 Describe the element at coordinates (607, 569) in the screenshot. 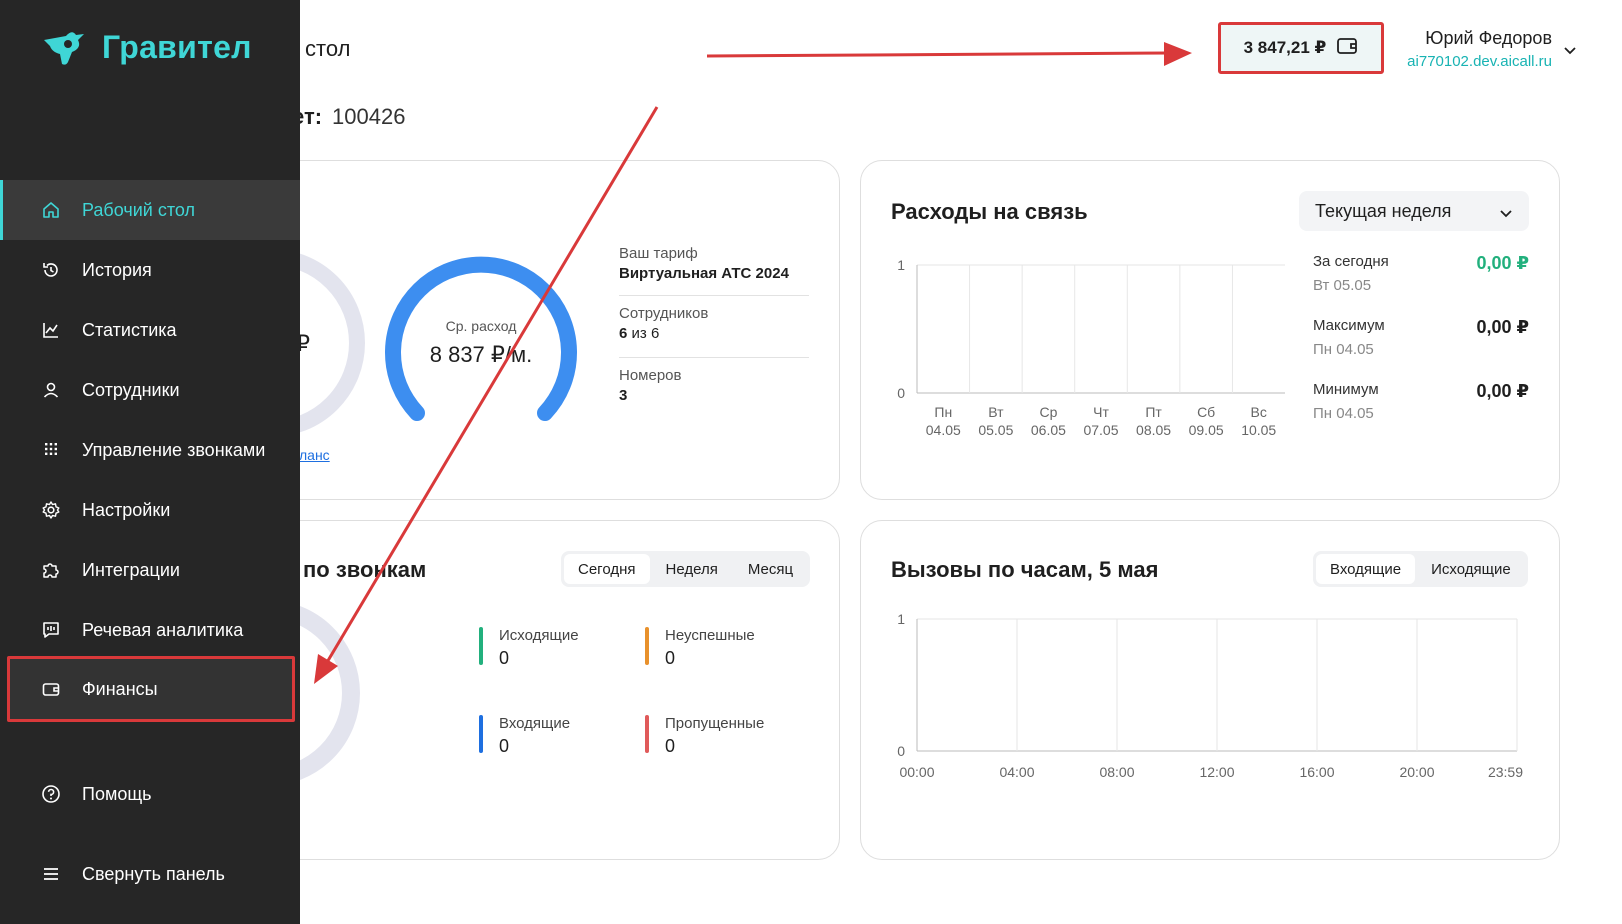

I see `tab-today: Сегодня` at that location.